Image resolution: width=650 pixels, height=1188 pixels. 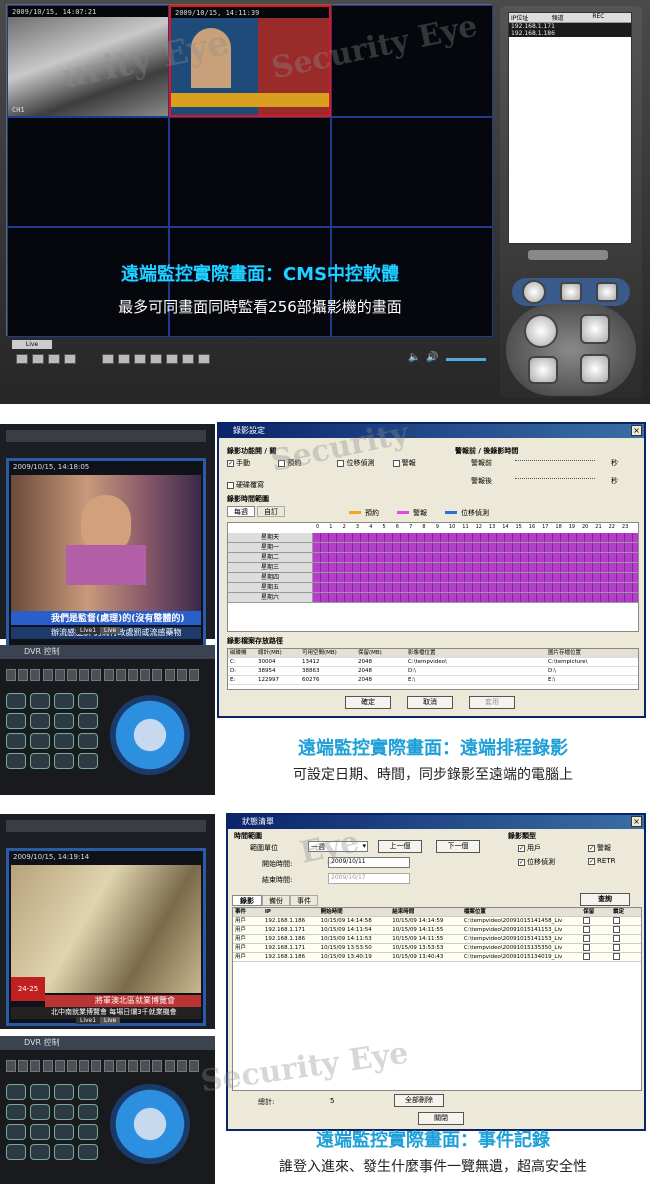 I want to click on schedule-icon, so click(x=595, y=329).